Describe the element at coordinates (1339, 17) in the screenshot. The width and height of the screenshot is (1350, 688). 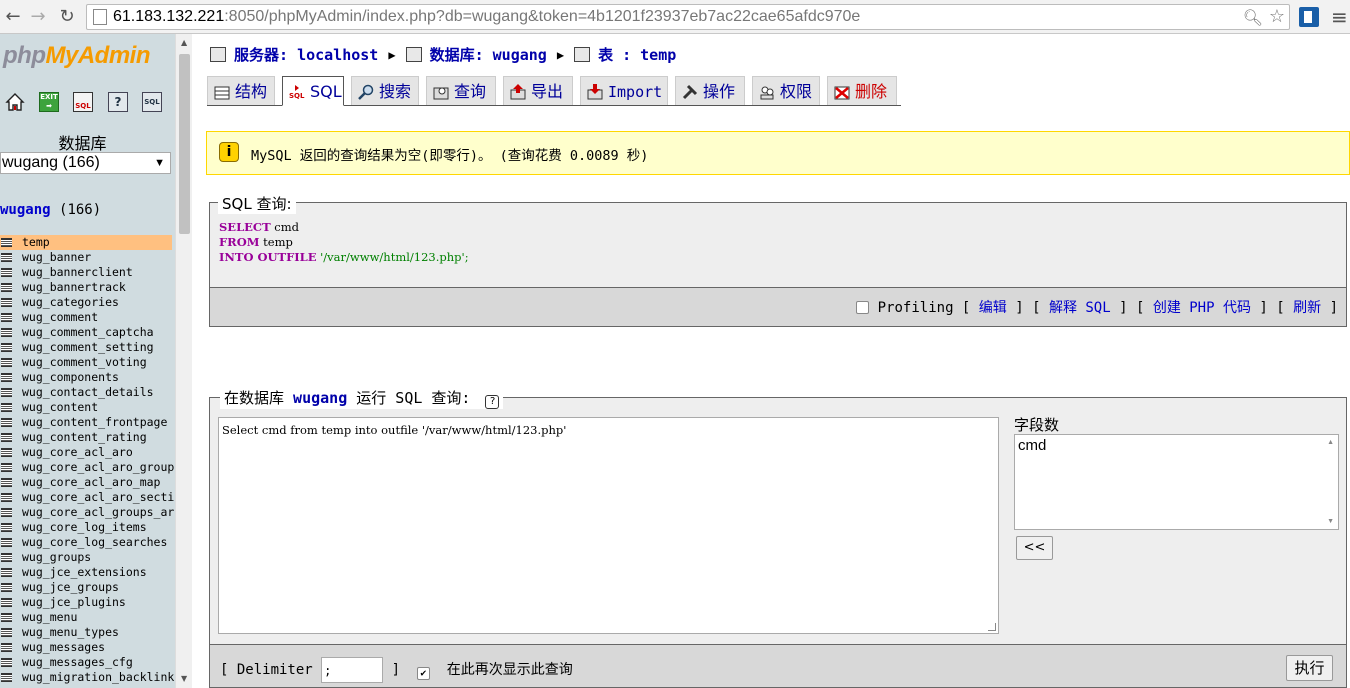
I see `browser-menu-icon: ≡` at that location.